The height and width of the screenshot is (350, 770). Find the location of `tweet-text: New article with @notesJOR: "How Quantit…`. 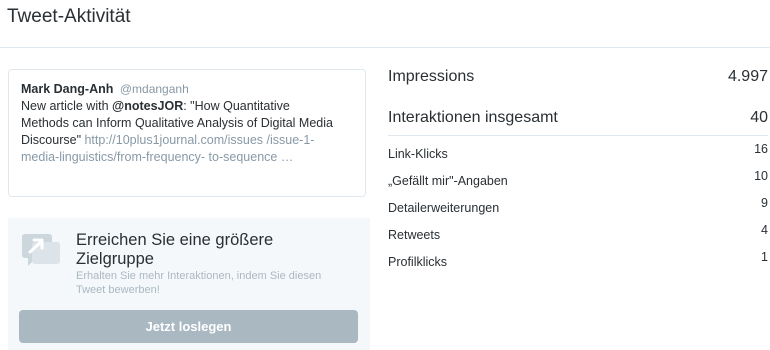

tweet-text: New article with @notesJOR: "How Quantit… is located at coordinates (181, 132).